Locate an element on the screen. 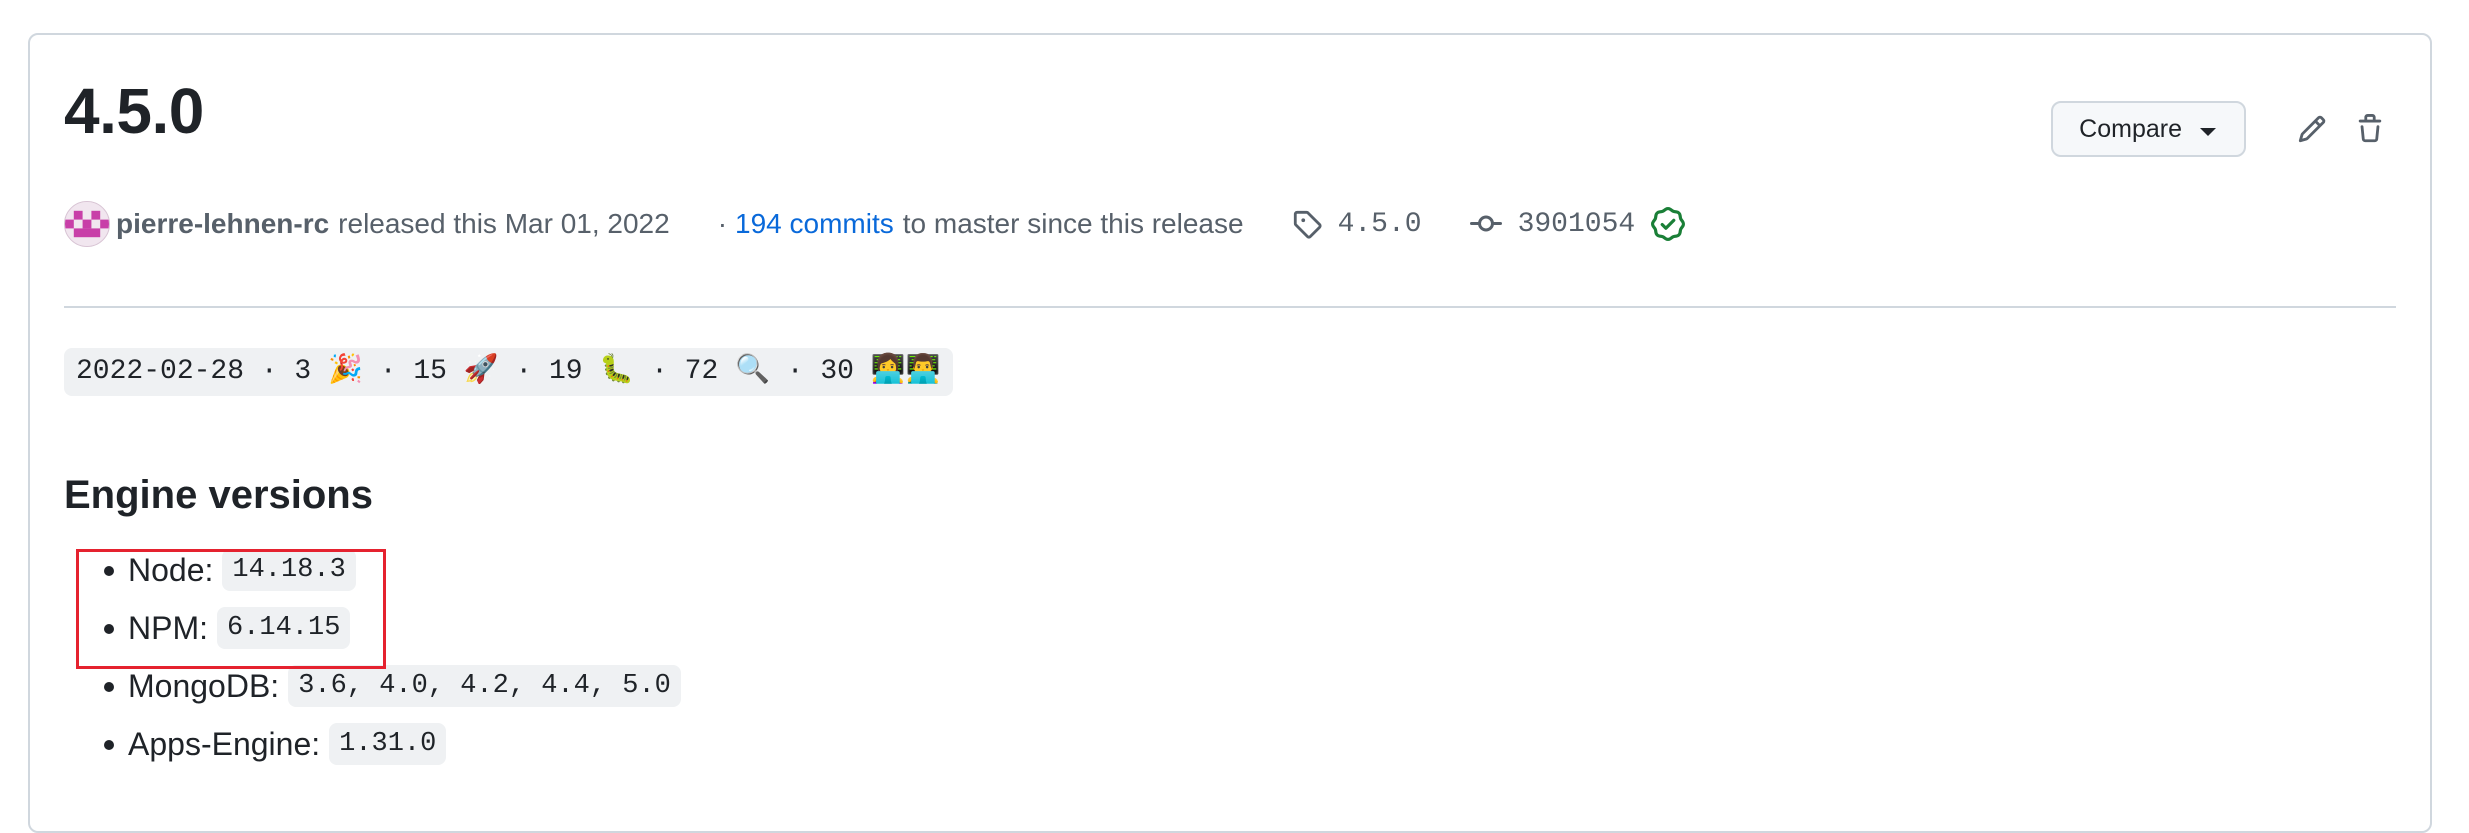  list-item: Apps-Engine: 1.31.0 is located at coordinates (372, 744).